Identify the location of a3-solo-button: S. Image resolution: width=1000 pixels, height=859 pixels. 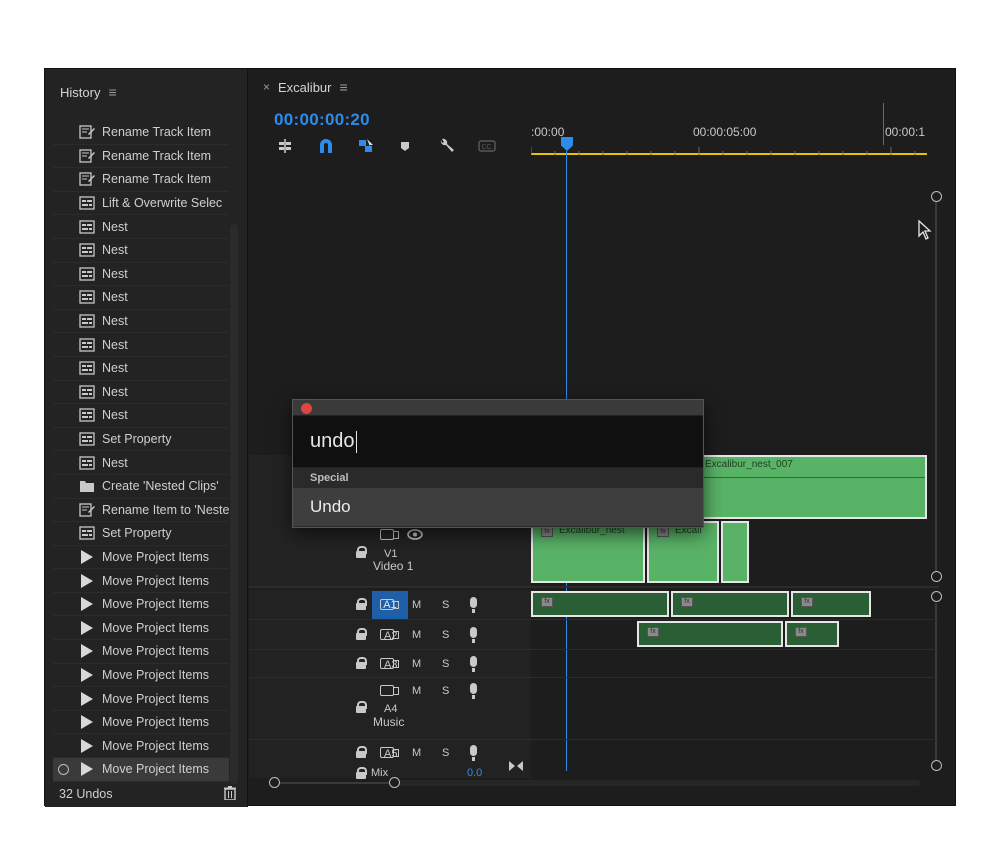
(445, 664).